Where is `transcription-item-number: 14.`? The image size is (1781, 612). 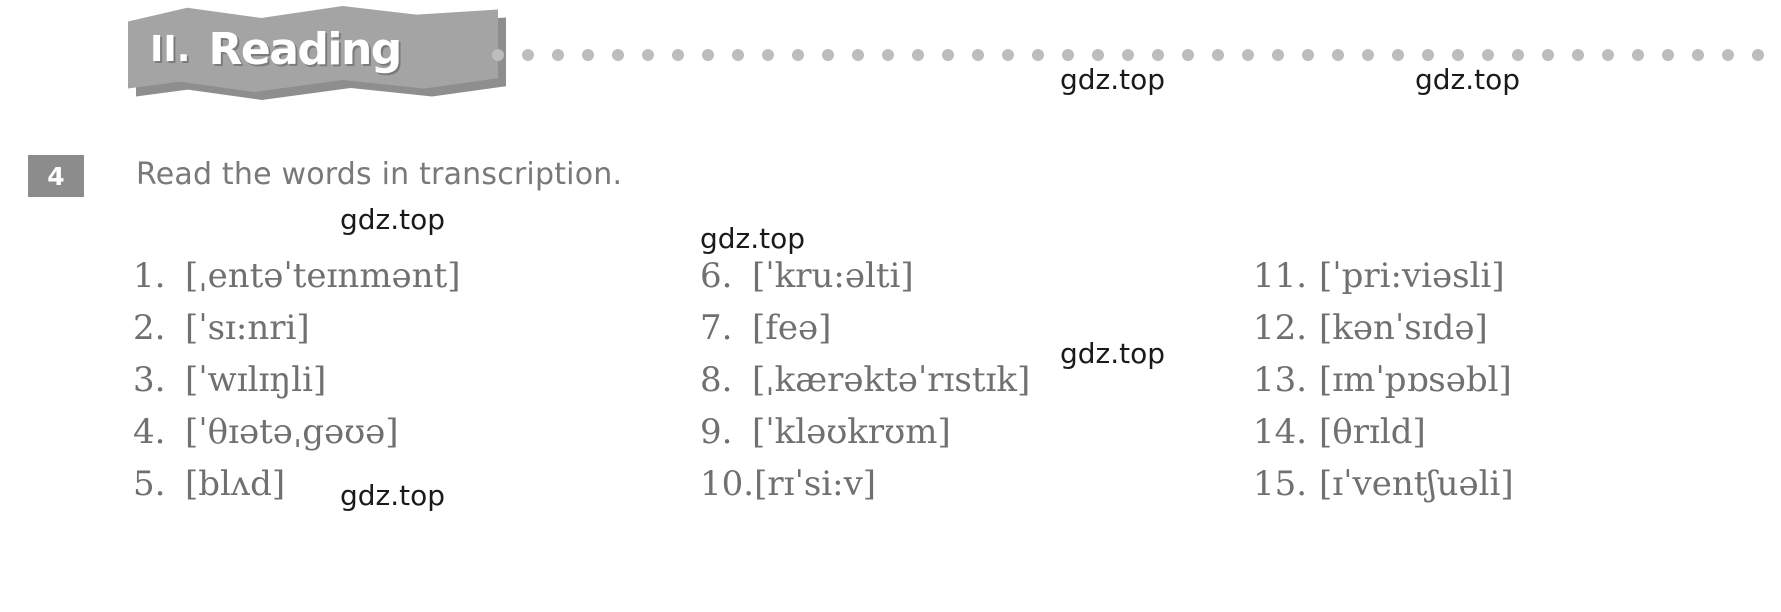
transcription-item-number: 14. is located at coordinates (1280, 432).